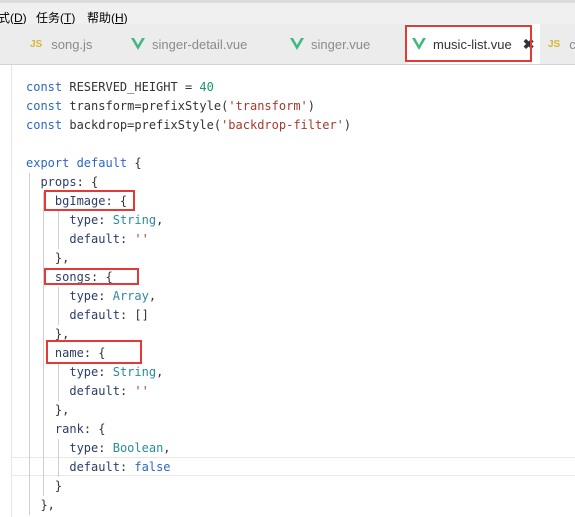 This screenshot has height=517, width=575. Describe the element at coordinates (529, 44) in the screenshot. I see `close-icon: ✖` at that location.